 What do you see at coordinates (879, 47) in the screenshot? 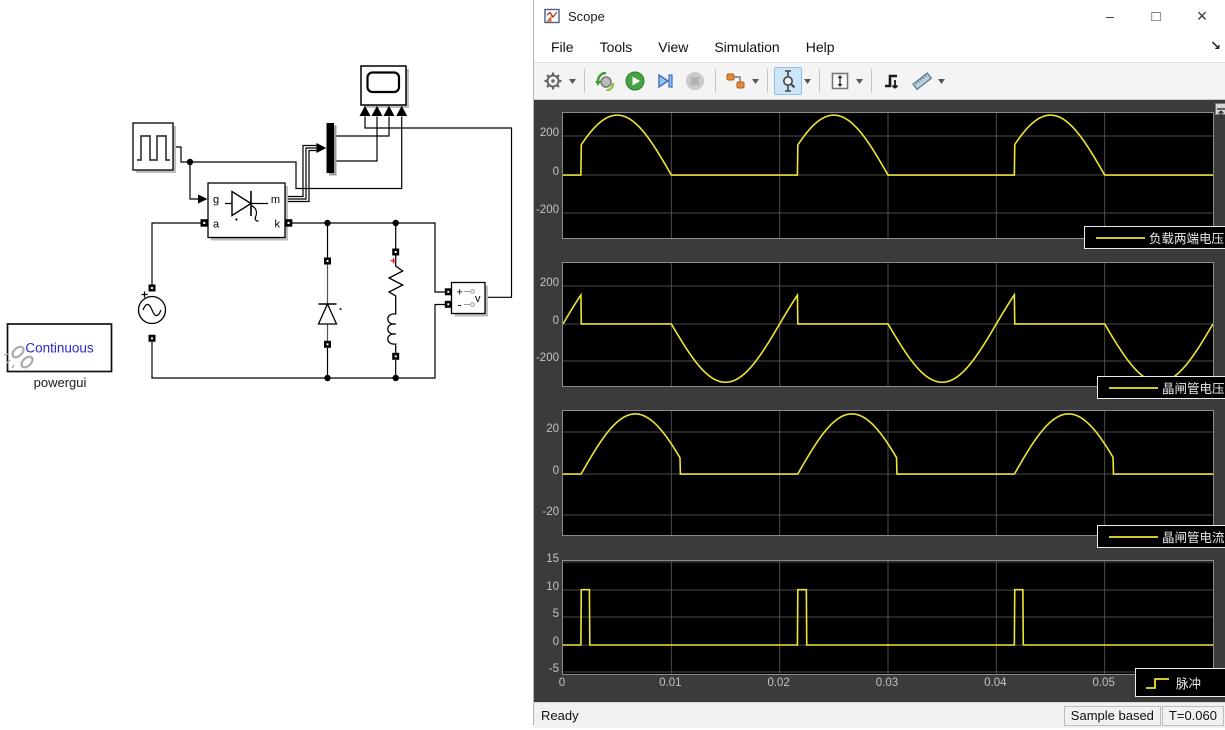
I see `menu-bar: File Tools View Simulation Help ↘` at bounding box center [879, 47].